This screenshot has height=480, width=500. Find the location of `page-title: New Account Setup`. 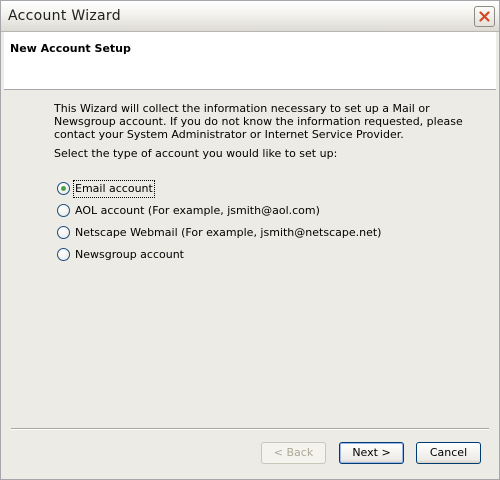

page-title: New Account Setup is located at coordinates (70, 48).